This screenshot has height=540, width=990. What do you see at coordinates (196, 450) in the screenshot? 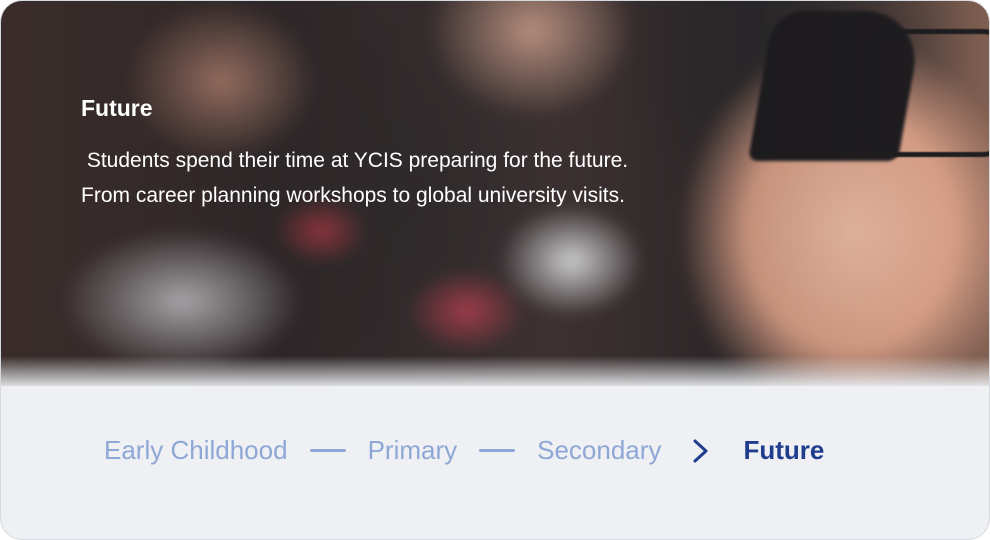
I see `stage-tab-early-childhood: Early Childhood` at bounding box center [196, 450].